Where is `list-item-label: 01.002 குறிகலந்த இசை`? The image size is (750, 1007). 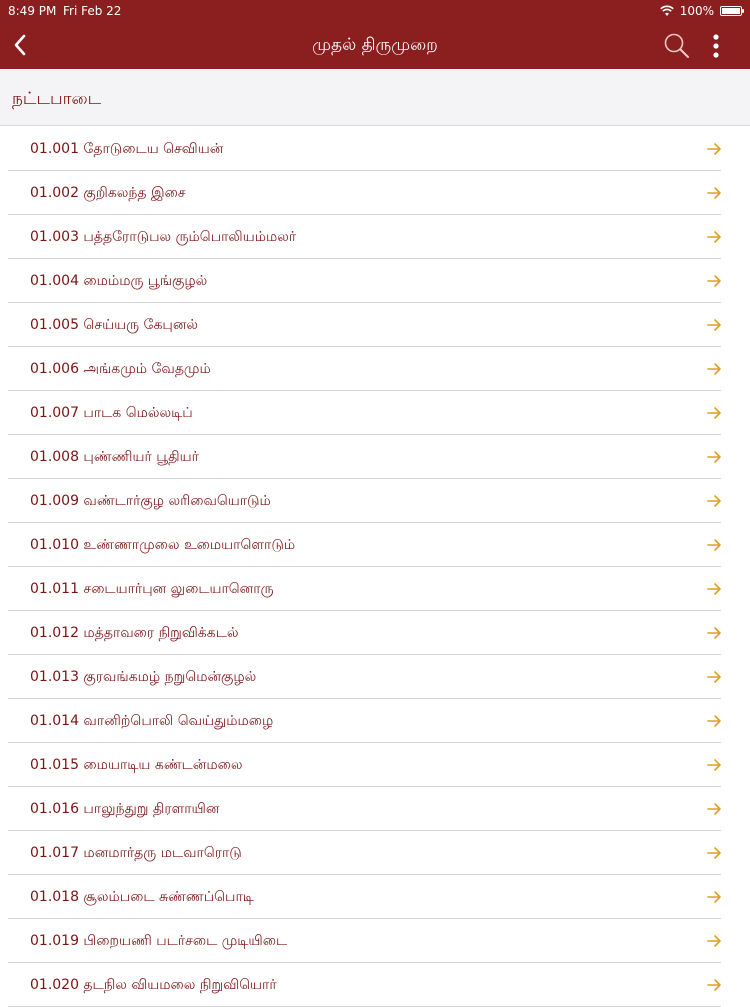 list-item-label: 01.002 குறிகலந்த இசை is located at coordinates (108, 193).